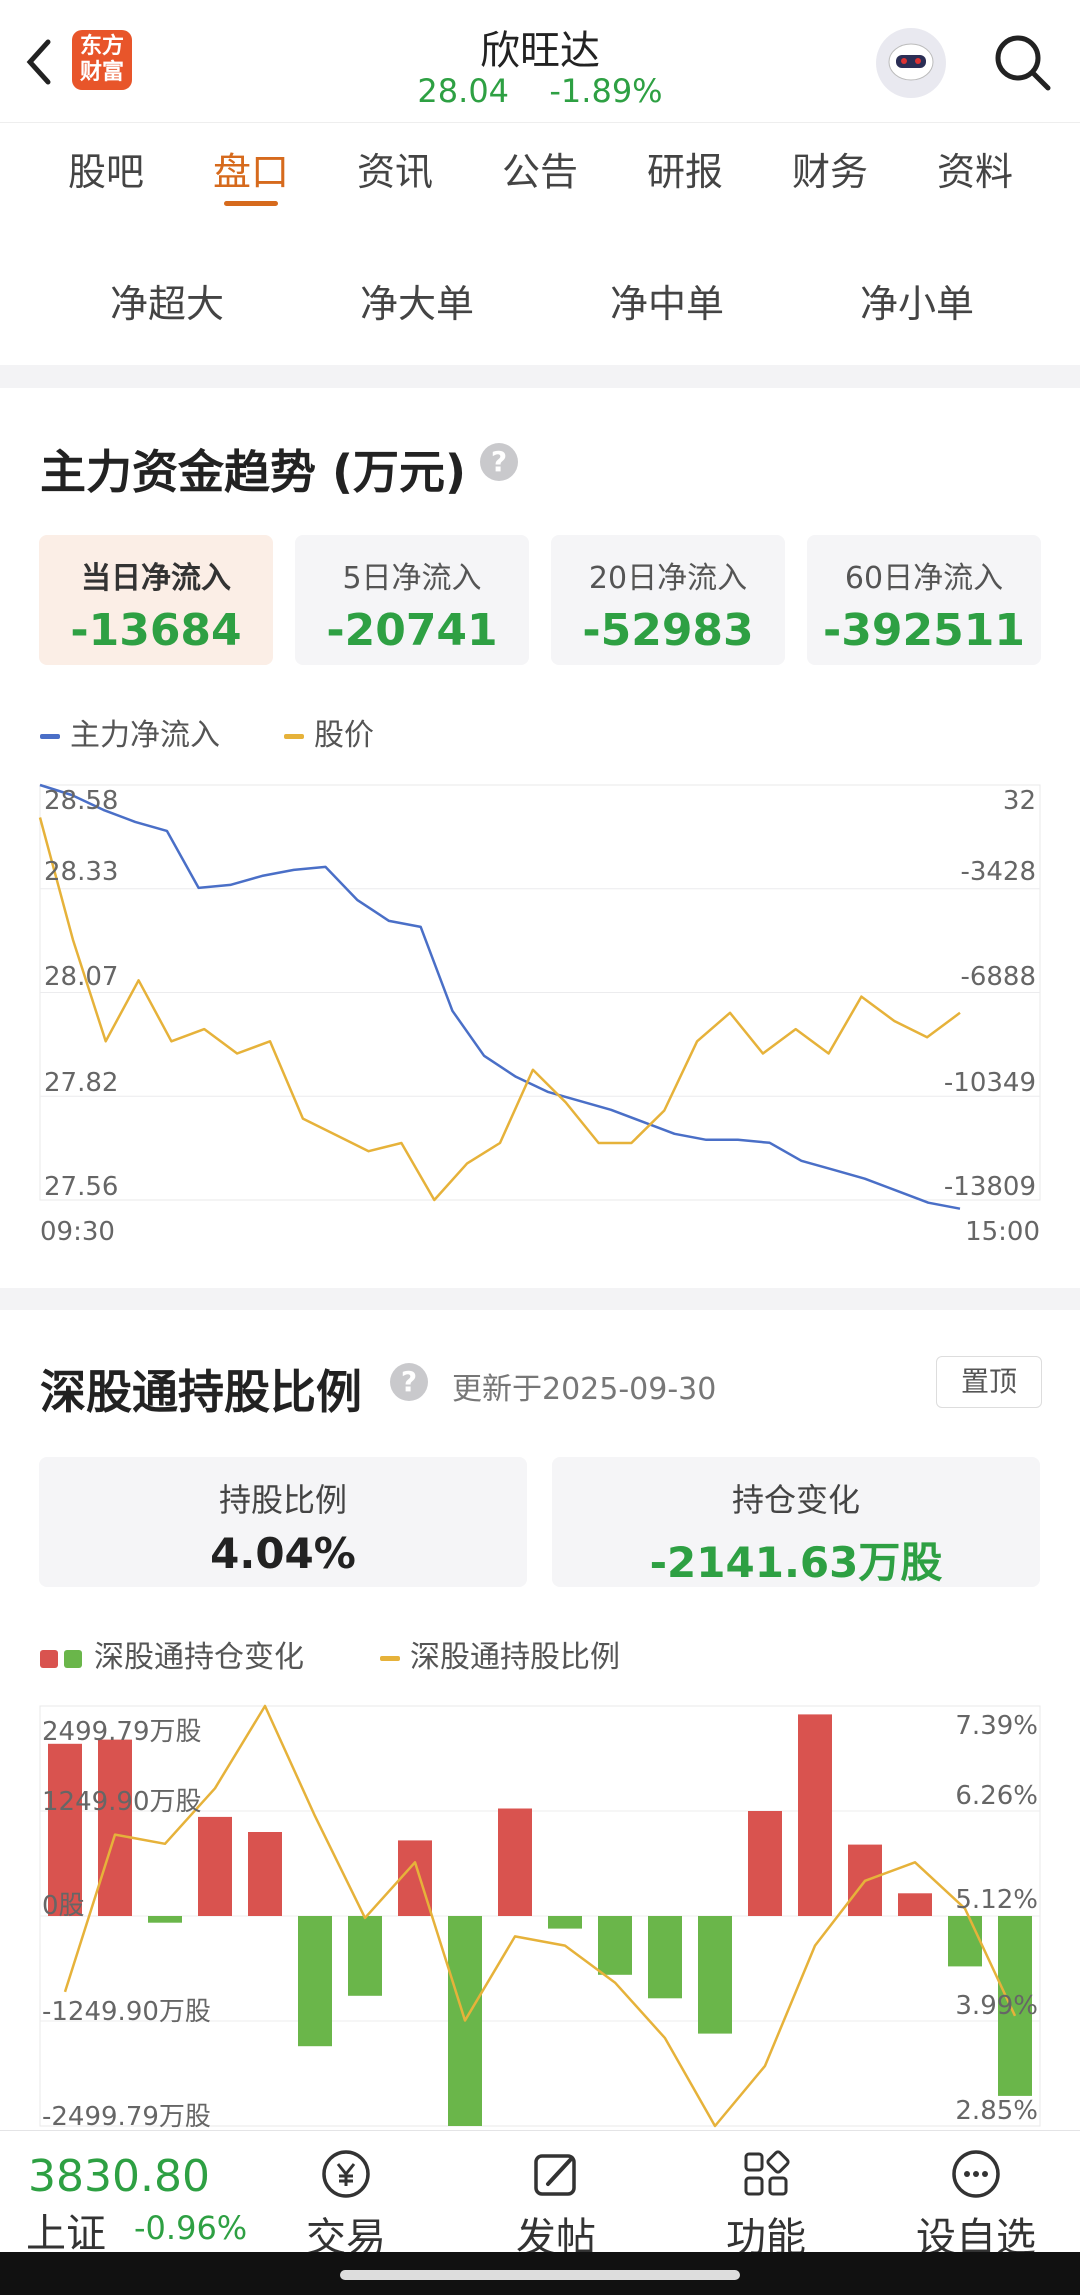 Image resolution: width=1080 pixels, height=2296 pixels. I want to click on price-tick: 28.58, so click(81, 801).